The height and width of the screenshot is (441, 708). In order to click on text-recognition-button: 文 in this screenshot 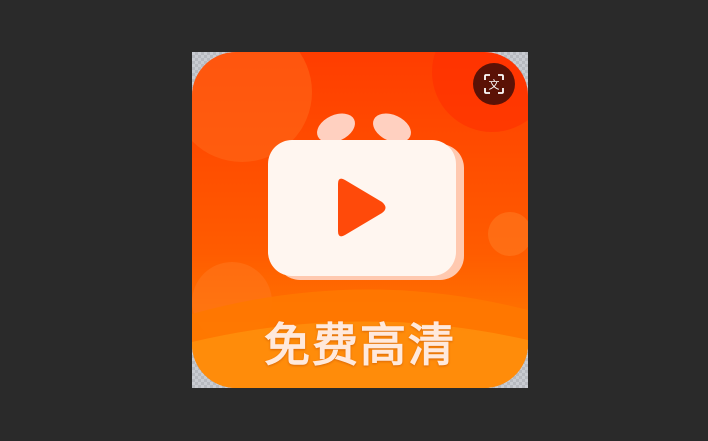, I will do `click(494, 84)`.